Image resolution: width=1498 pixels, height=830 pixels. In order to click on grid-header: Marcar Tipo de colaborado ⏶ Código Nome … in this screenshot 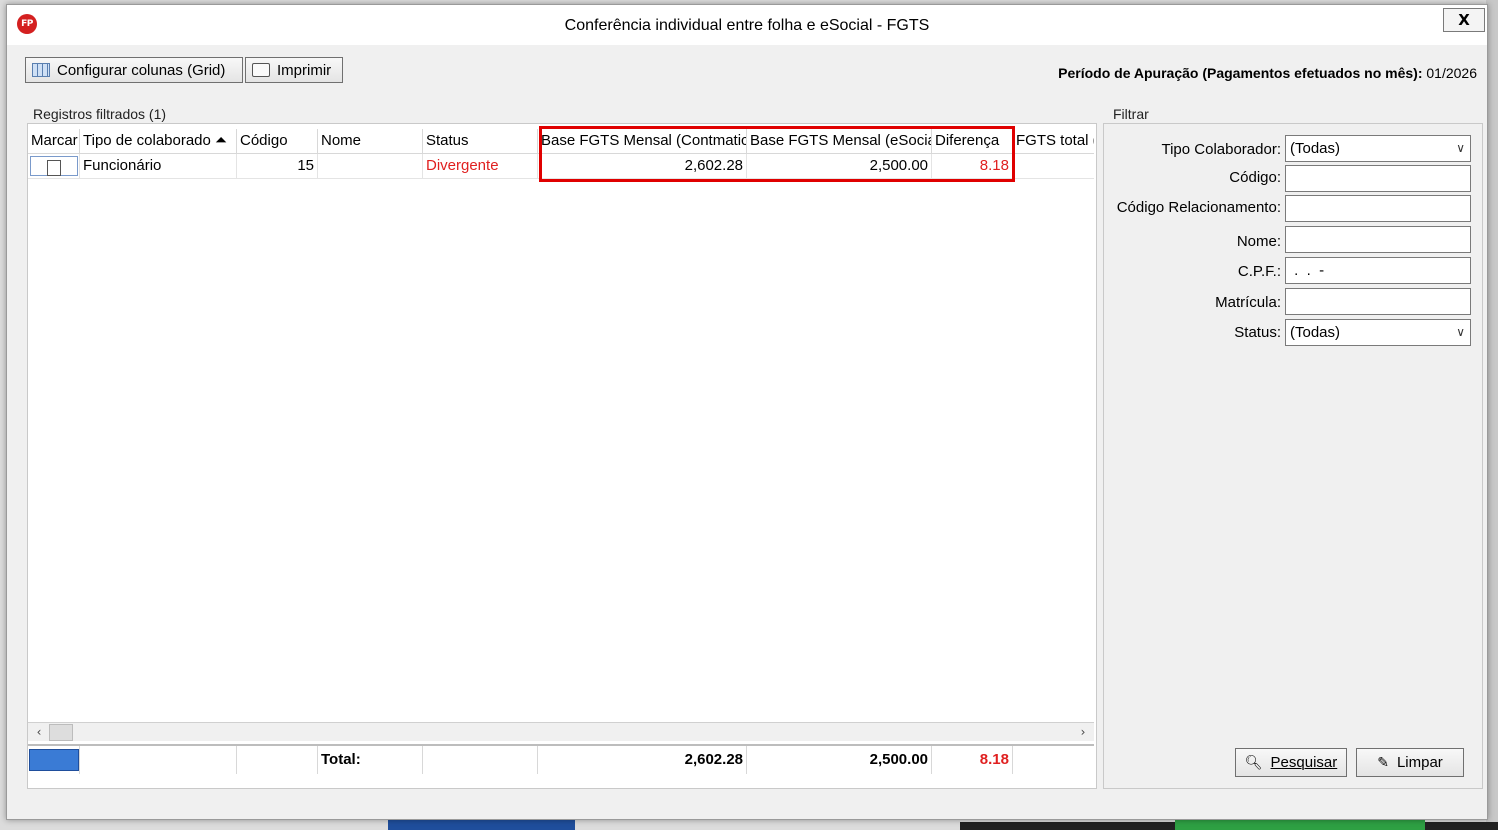, I will do `click(561, 141)`.